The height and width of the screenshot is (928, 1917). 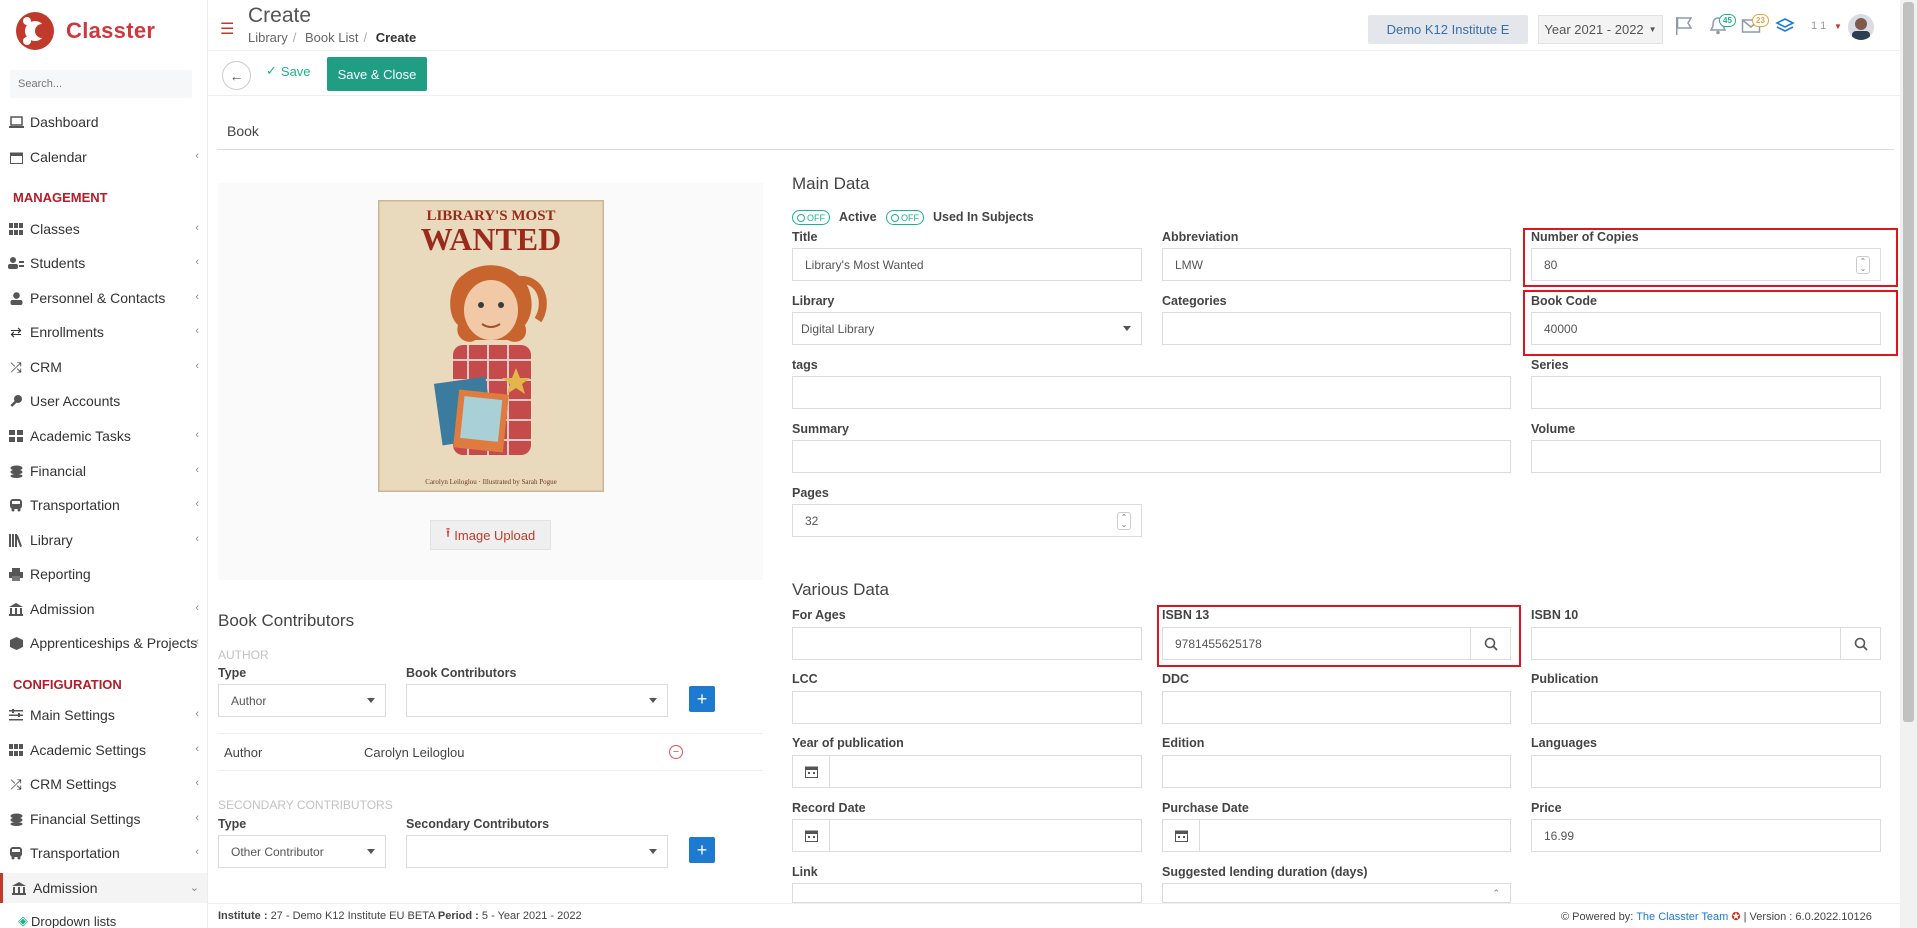 I want to click on sidebar-item-crm-settings: ⤮ CRM Settings ‹, so click(x=103, y=784).